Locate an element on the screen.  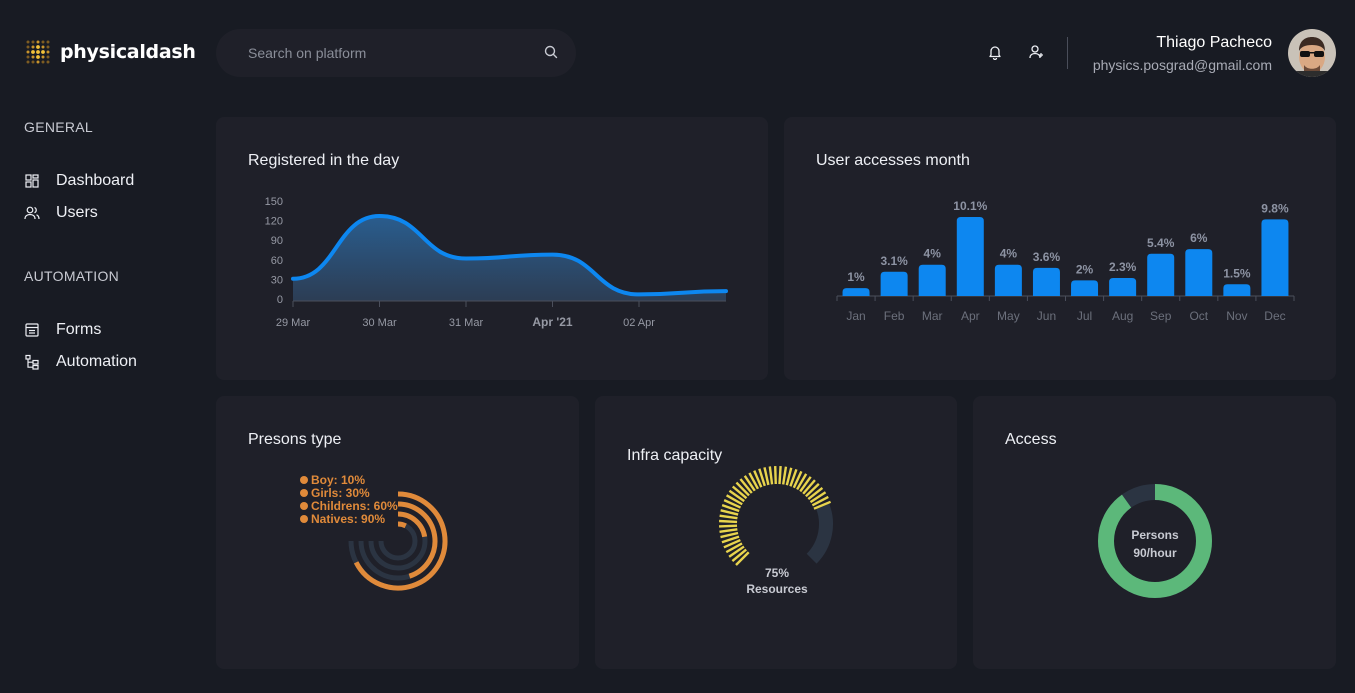
y-tick-label: 120 is located at coordinates (274, 222).